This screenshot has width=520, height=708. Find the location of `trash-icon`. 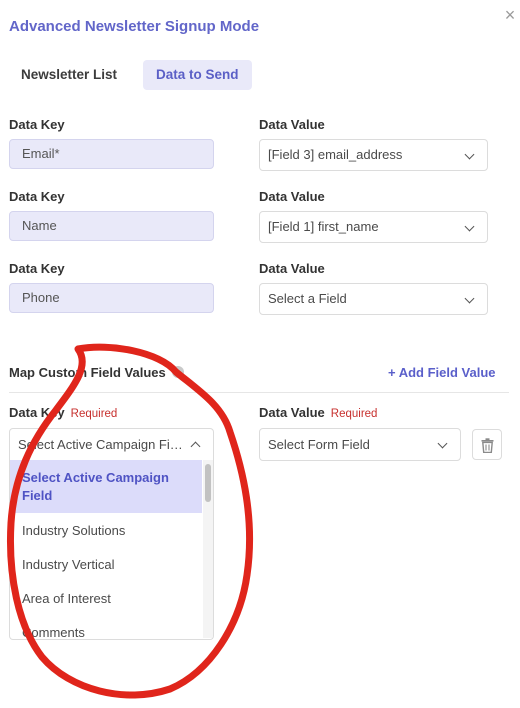

trash-icon is located at coordinates (487, 445).